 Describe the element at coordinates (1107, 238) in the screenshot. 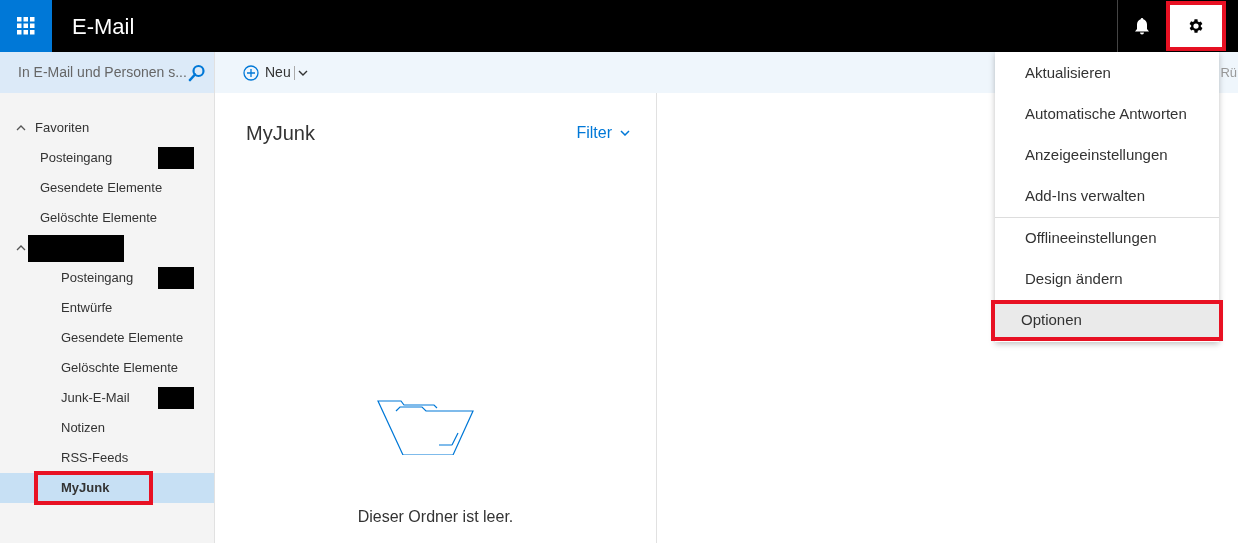

I see `menu-item: Offlineeinstellungen` at that location.